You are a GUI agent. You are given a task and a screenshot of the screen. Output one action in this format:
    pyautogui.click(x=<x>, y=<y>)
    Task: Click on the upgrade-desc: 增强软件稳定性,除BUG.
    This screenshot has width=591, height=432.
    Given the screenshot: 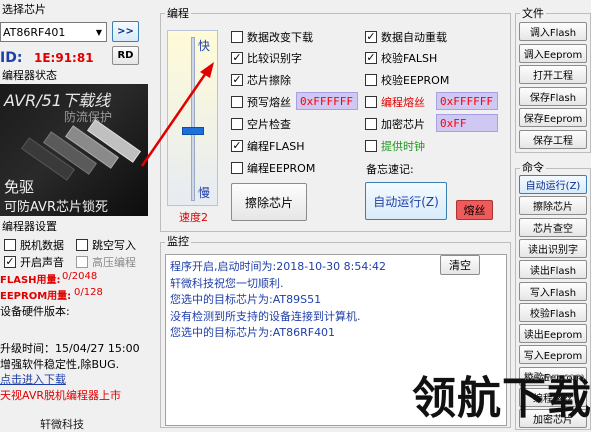 What is the action you would take?
    pyautogui.click(x=60, y=364)
    